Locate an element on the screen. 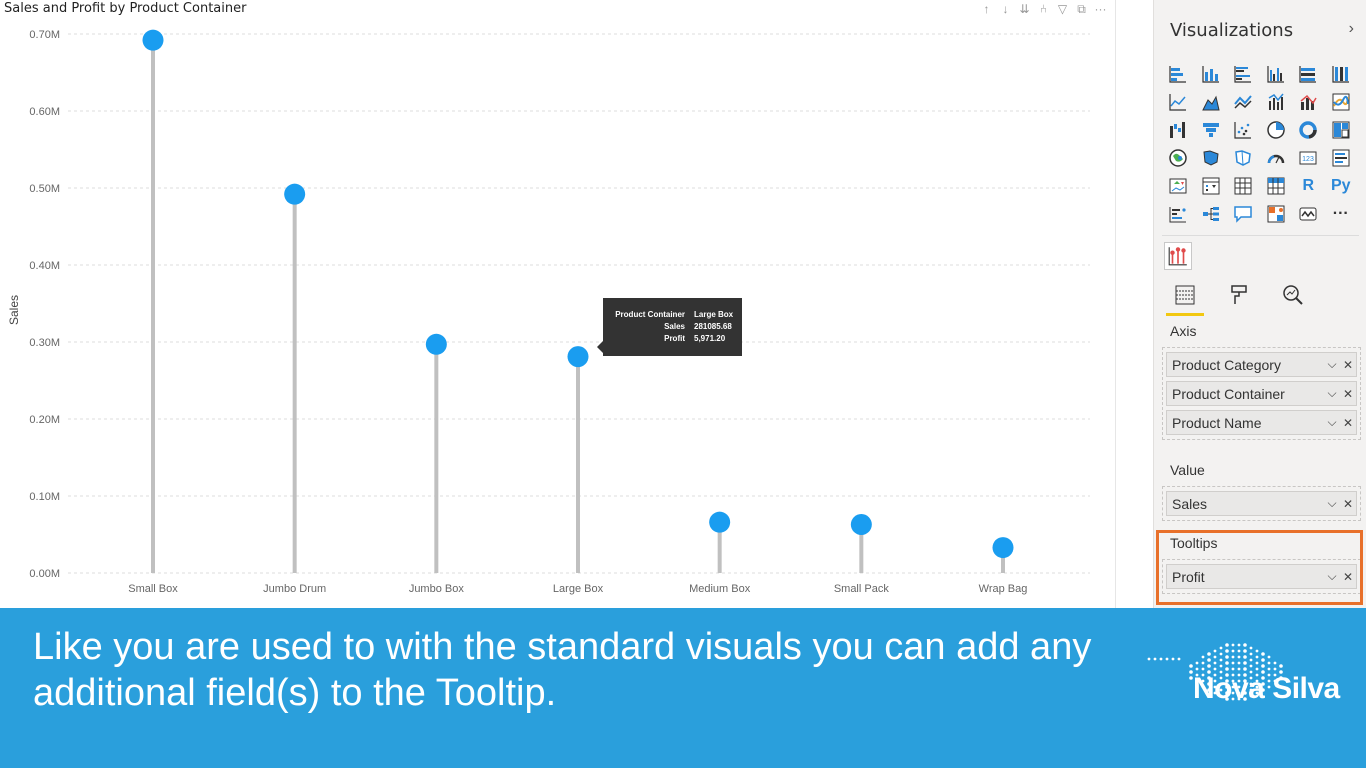 This screenshot has height=768, width=1366. filled-map-icon is located at coordinates (1211, 158).